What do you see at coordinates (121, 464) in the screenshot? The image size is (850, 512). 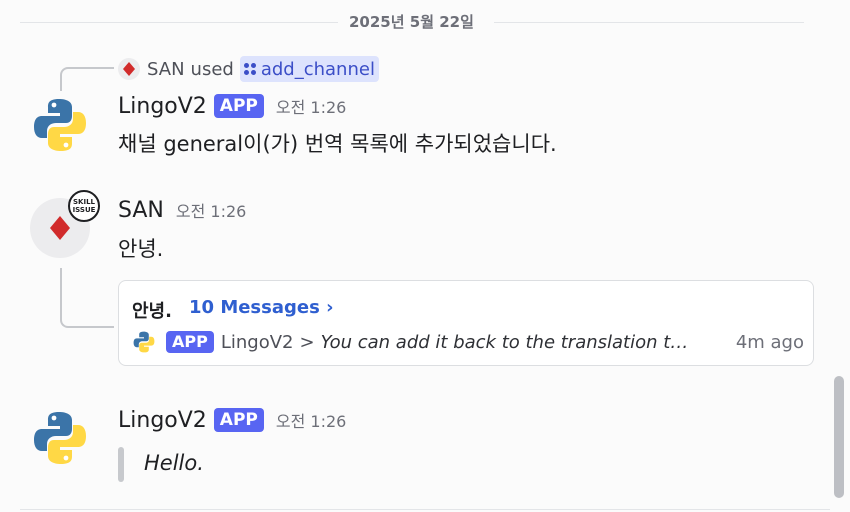 I see `blockquote-bar` at bounding box center [121, 464].